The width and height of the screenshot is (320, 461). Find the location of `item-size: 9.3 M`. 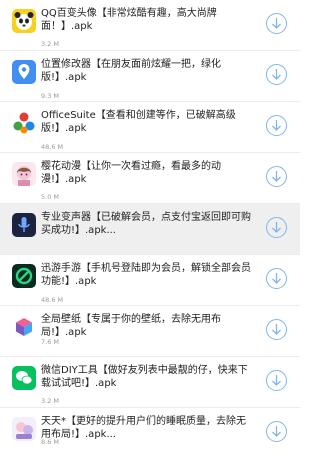

item-size: 9.3 M is located at coordinates (50, 96).